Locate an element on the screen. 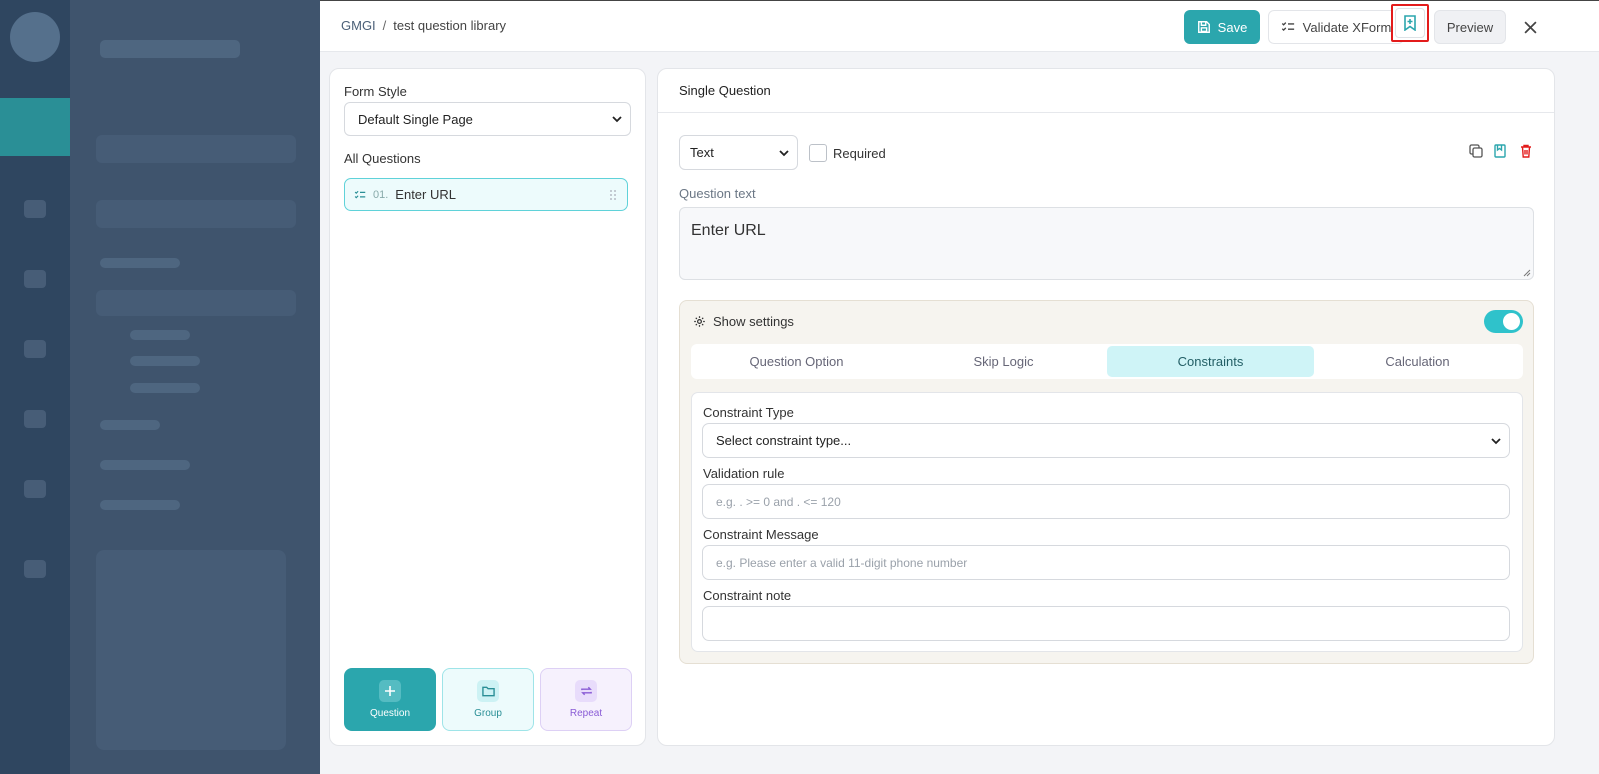 The width and height of the screenshot is (1599, 774). folder-icon is located at coordinates (488, 691).